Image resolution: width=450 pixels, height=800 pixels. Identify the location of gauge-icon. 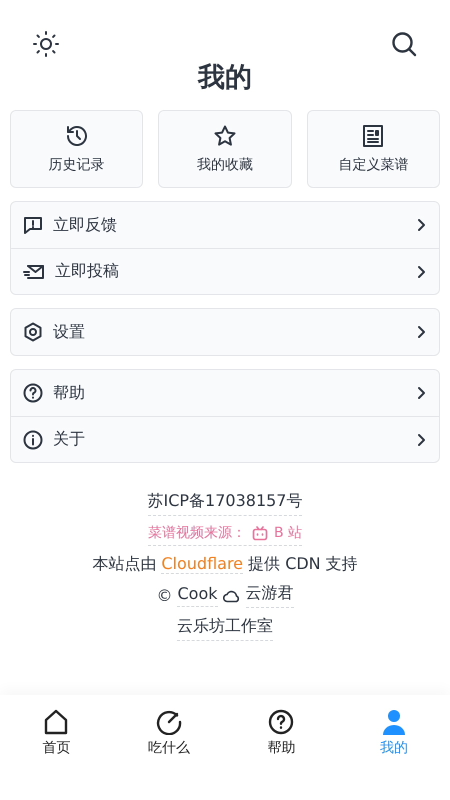
(169, 722).